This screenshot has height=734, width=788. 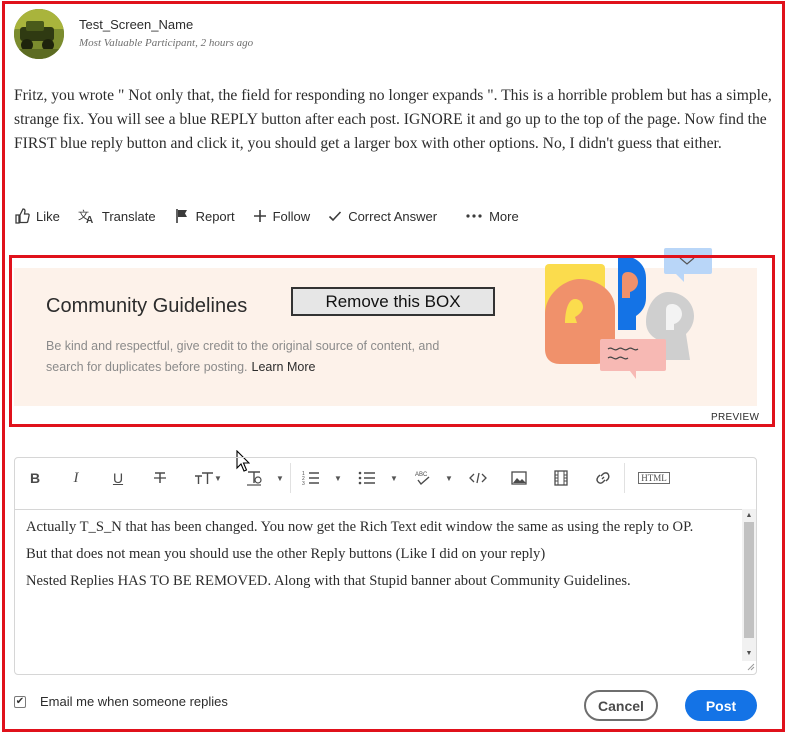 What do you see at coordinates (265, 478) in the screenshot?
I see `text-format-dropdown: ▼` at bounding box center [265, 478].